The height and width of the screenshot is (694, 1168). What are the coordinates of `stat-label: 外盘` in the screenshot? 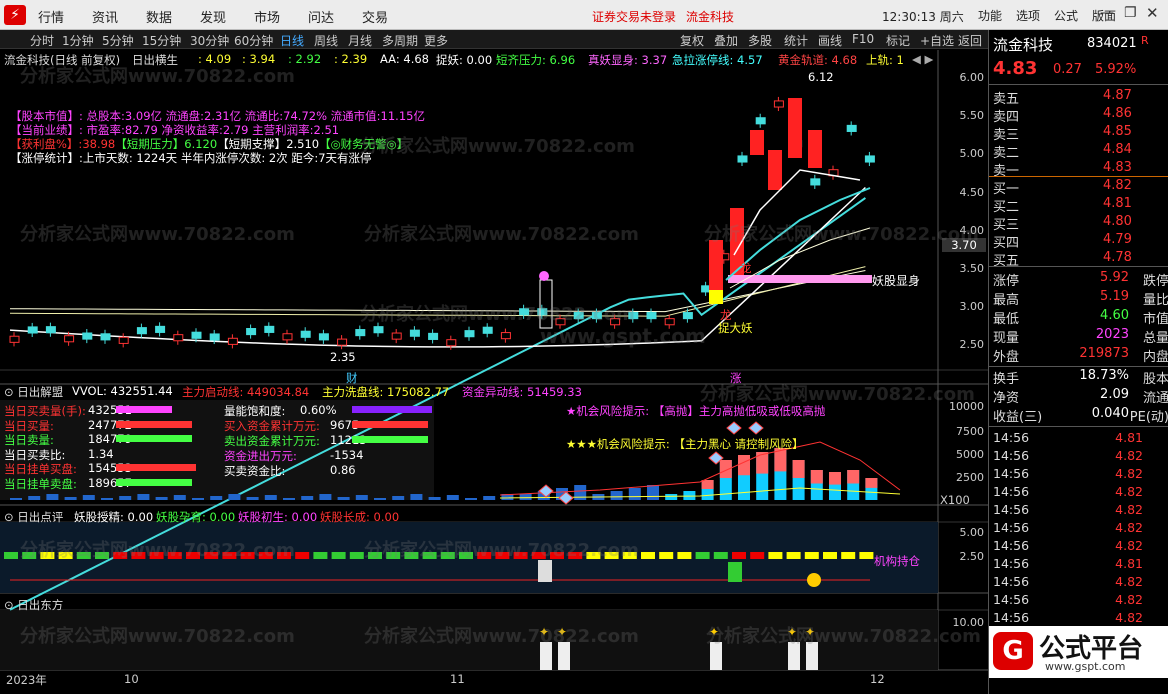 It's located at (1006, 357).